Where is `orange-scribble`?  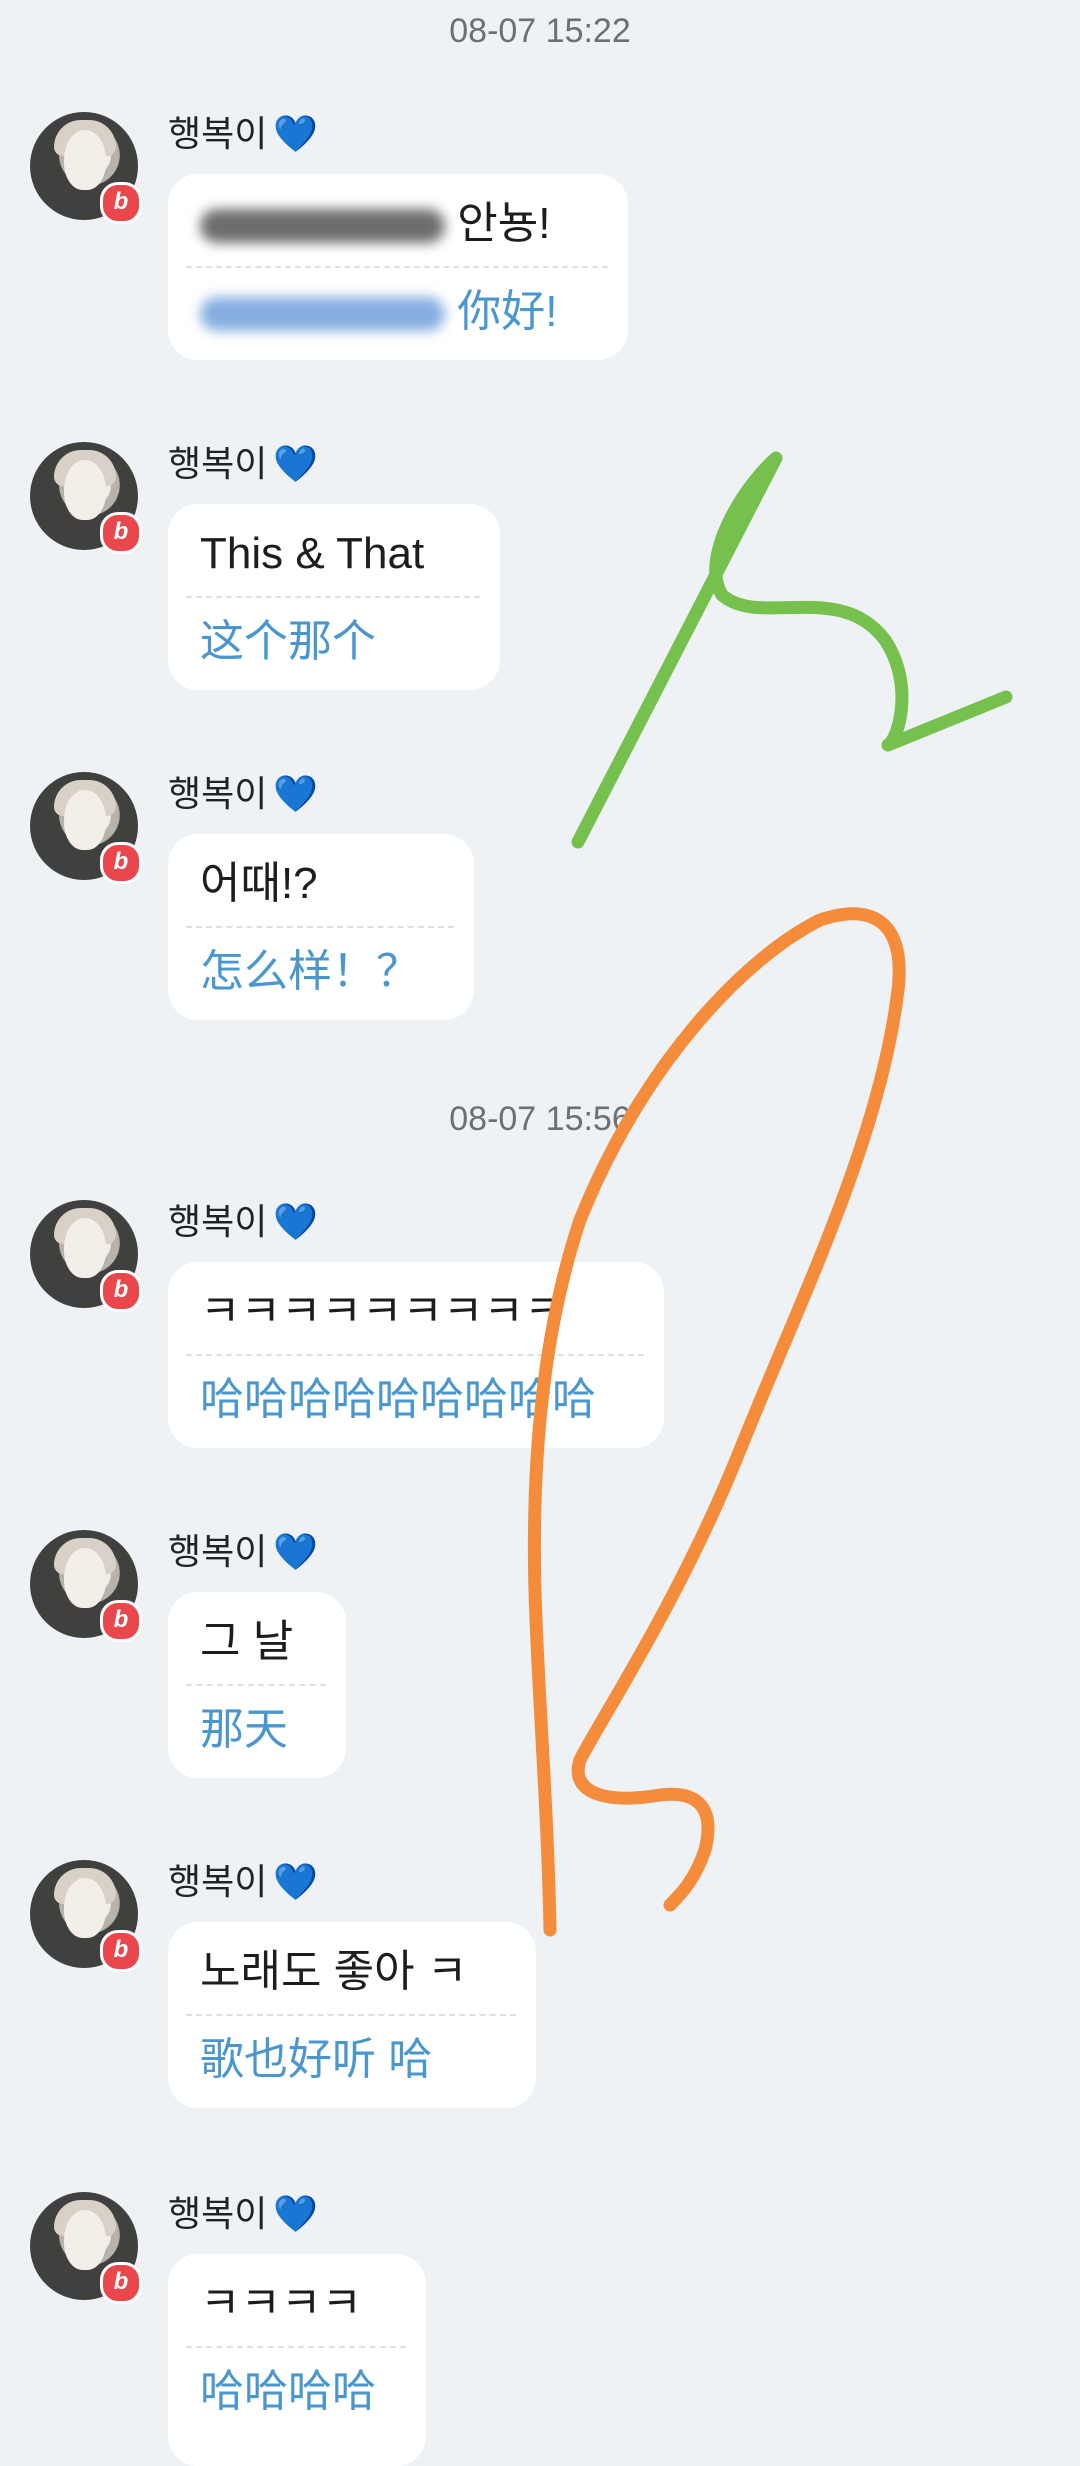 orange-scribble is located at coordinates (716, 1422).